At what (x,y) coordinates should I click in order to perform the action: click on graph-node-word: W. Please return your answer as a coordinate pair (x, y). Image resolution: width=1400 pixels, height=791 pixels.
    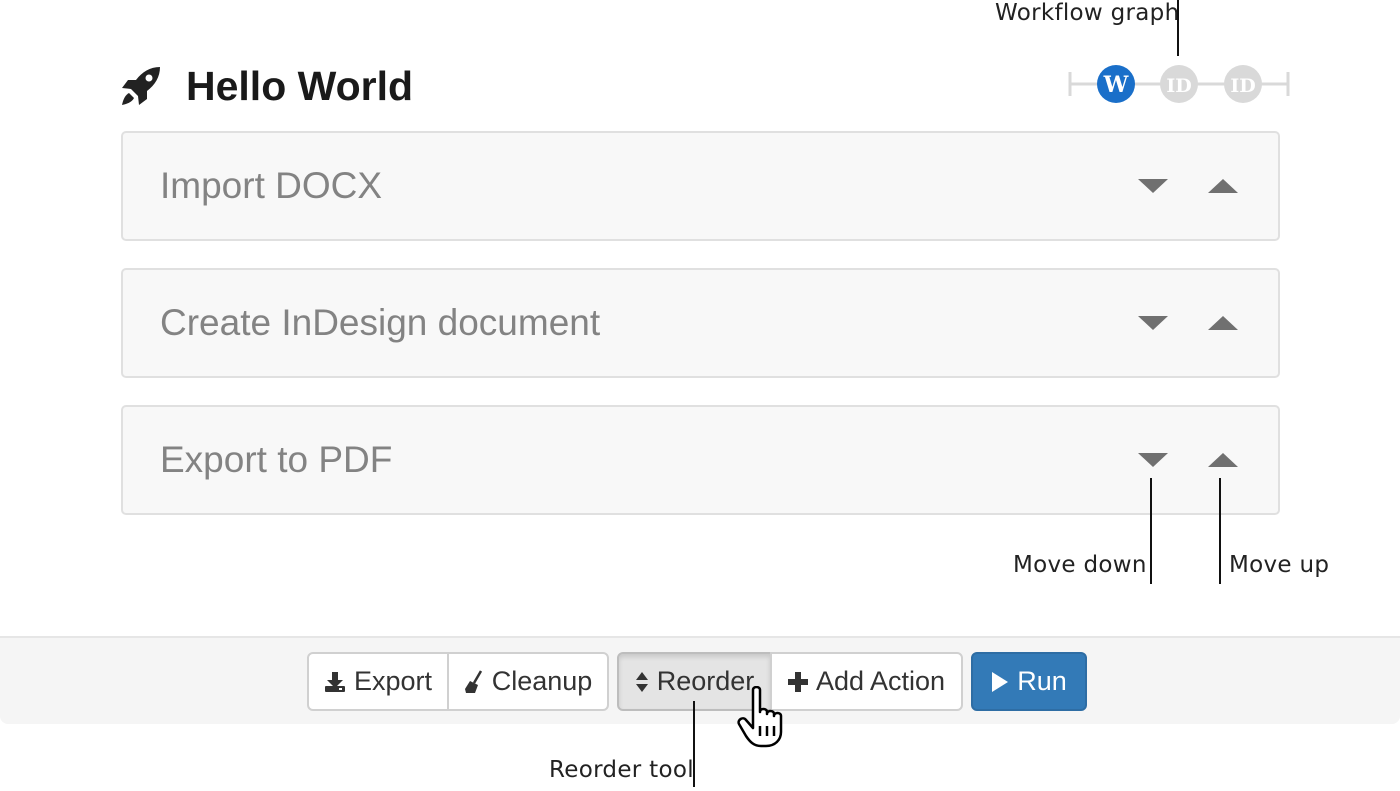
    Looking at the image, I should click on (1116, 84).